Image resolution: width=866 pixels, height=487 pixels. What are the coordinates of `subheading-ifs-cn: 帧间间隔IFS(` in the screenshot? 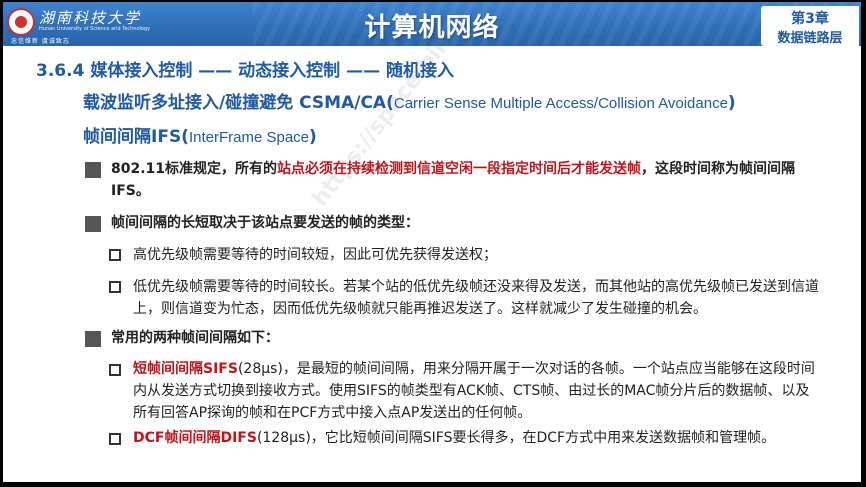 It's located at (136, 137).